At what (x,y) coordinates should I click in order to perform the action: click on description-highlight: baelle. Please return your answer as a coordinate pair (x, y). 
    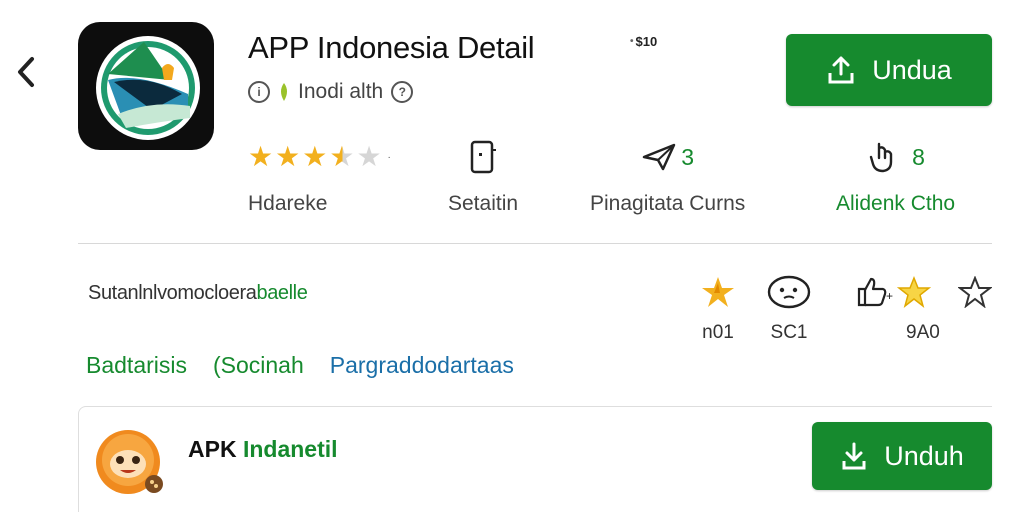
    Looking at the image, I should click on (282, 293).